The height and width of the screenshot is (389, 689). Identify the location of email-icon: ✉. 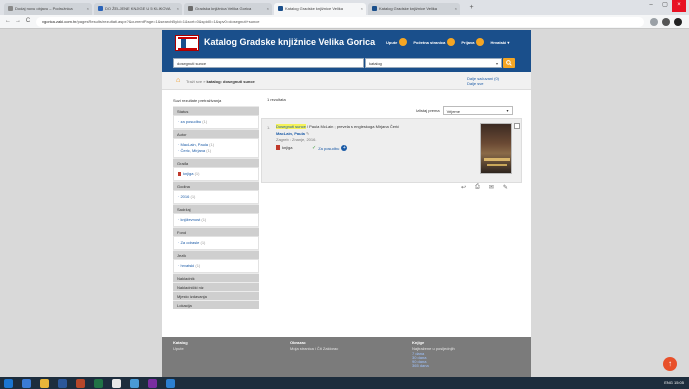
(491, 187).